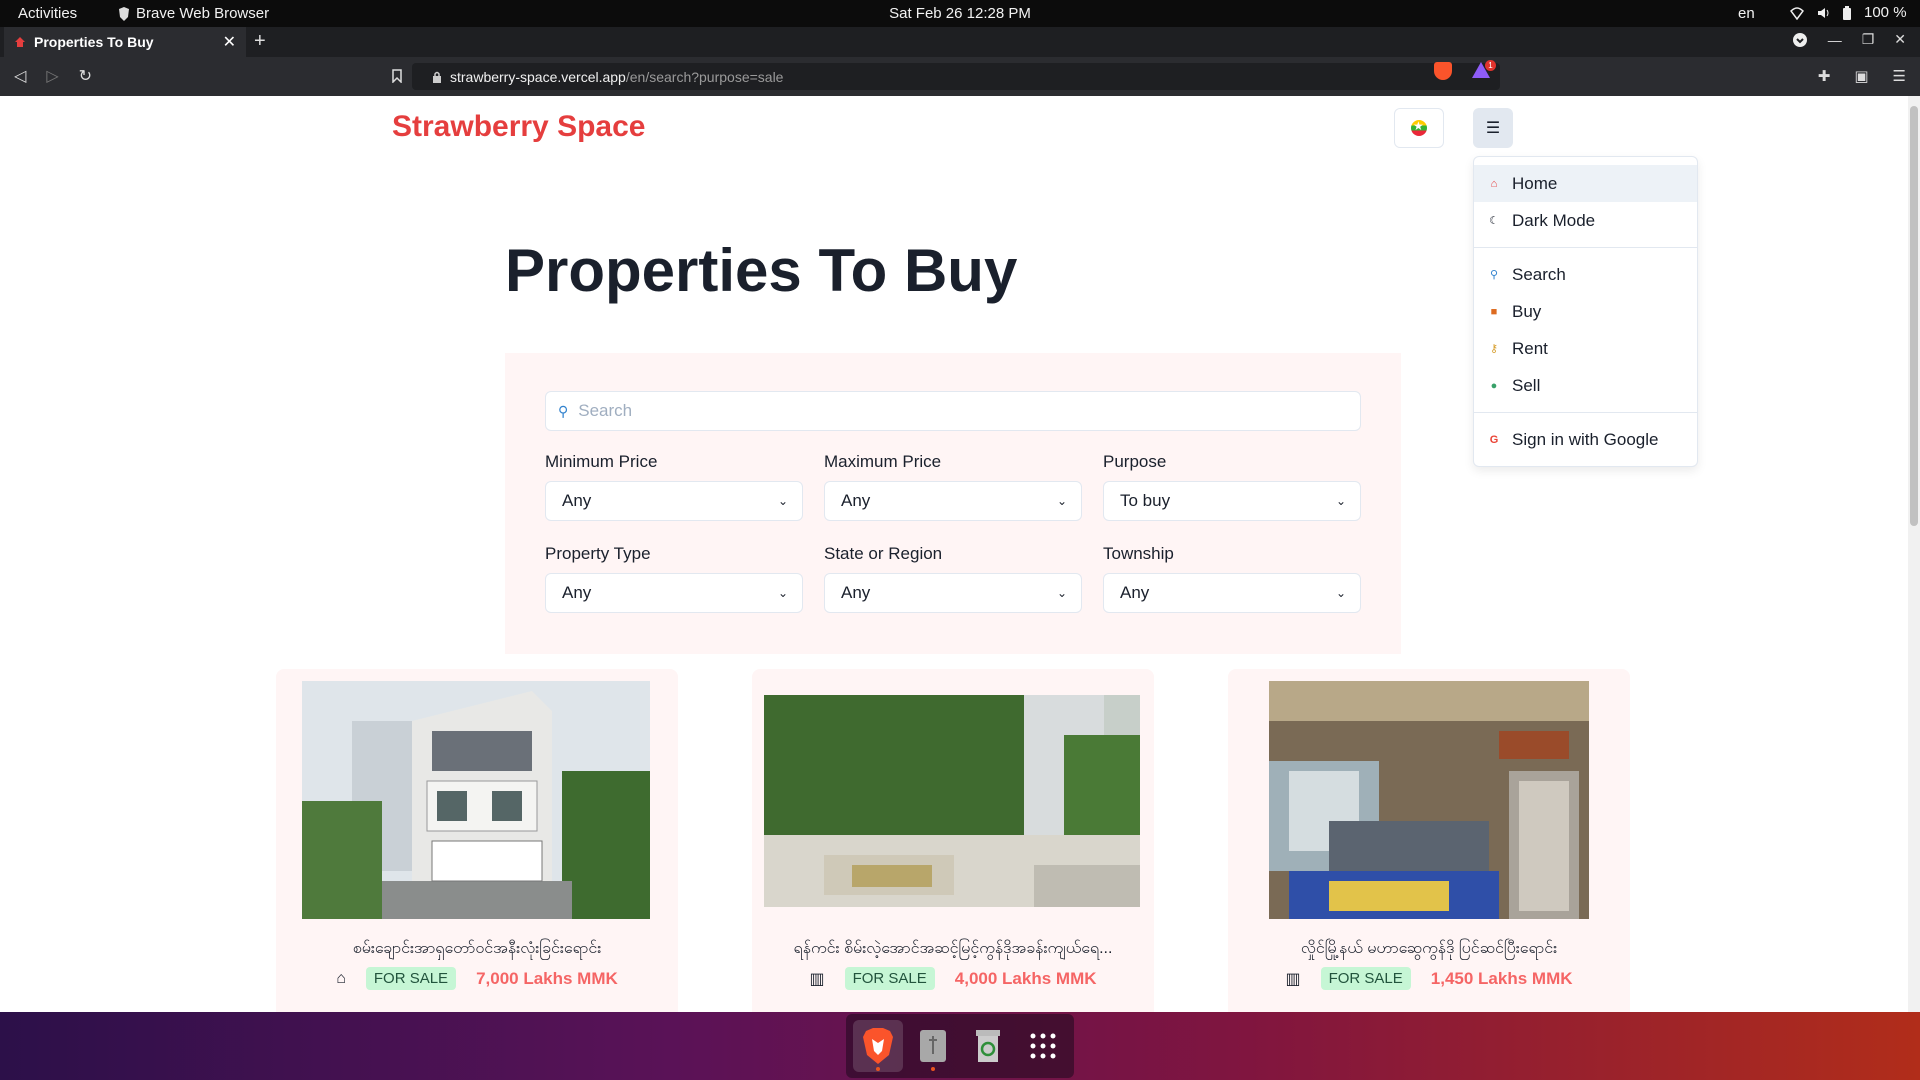 Image resolution: width=1920 pixels, height=1080 pixels. What do you see at coordinates (20, 76) in the screenshot?
I see `back-icon: ◁` at bounding box center [20, 76].